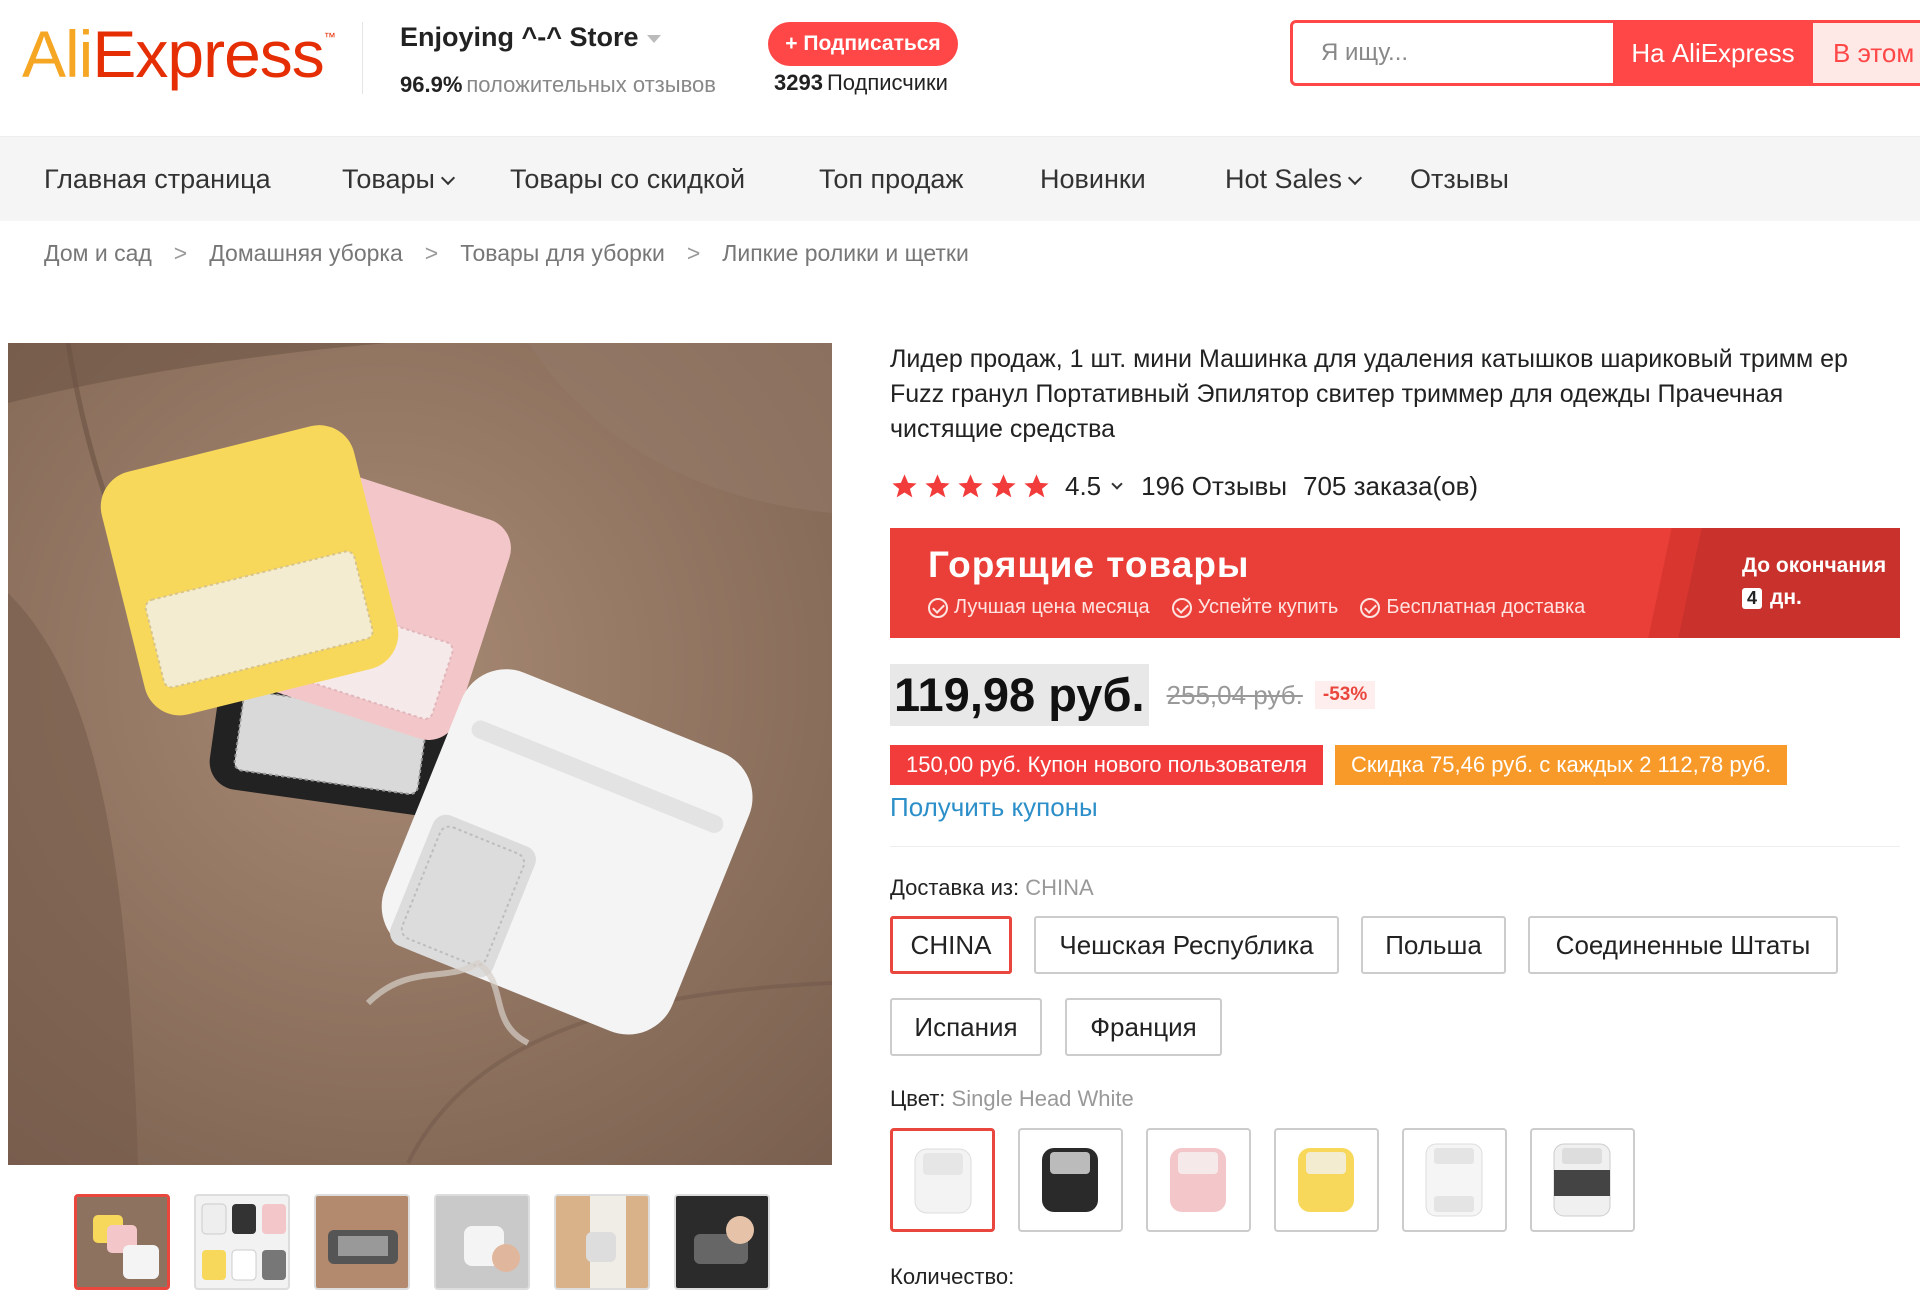 The image size is (1920, 1309). What do you see at coordinates (1294, 179) in the screenshot?
I see `nav-item-hot-sales: Hot Sales` at bounding box center [1294, 179].